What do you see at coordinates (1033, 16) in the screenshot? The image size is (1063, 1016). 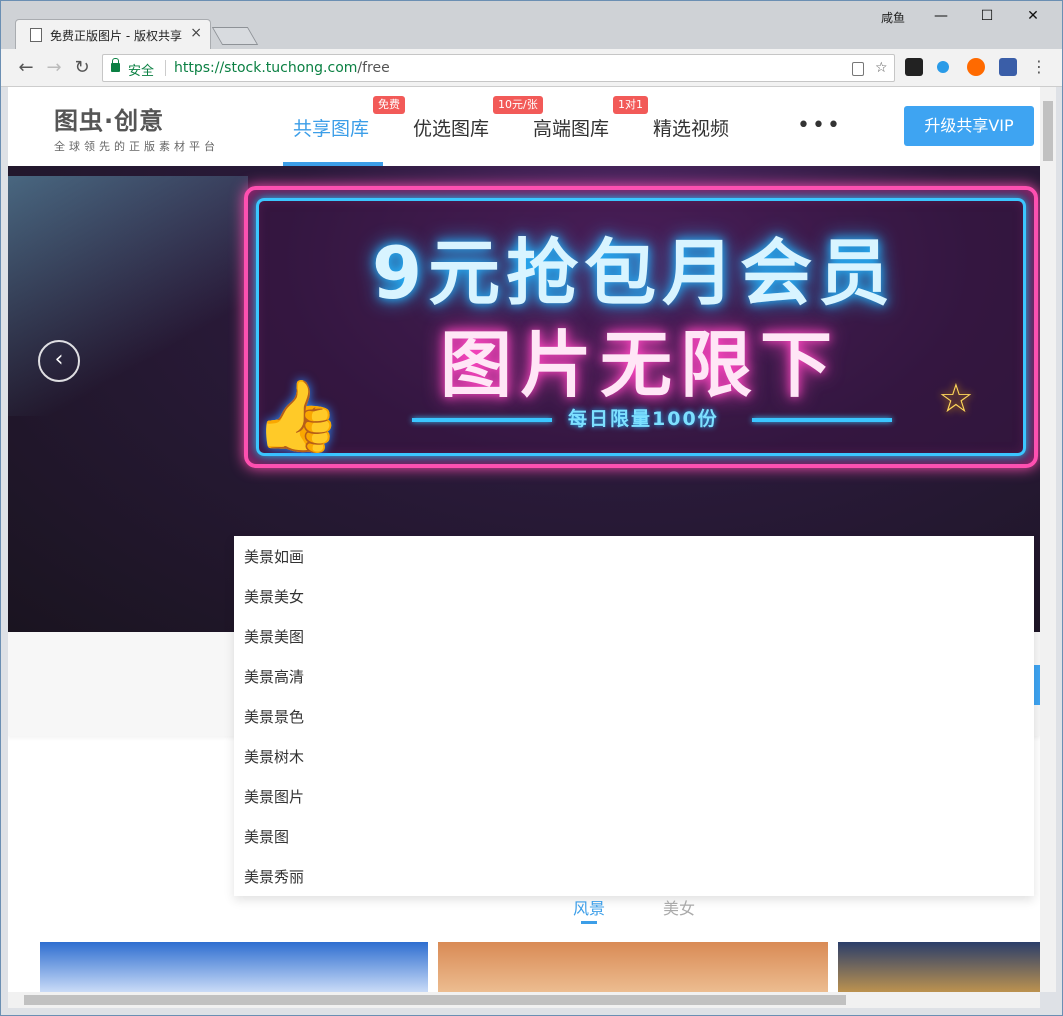 I see `close-window-button: ✕` at bounding box center [1033, 16].